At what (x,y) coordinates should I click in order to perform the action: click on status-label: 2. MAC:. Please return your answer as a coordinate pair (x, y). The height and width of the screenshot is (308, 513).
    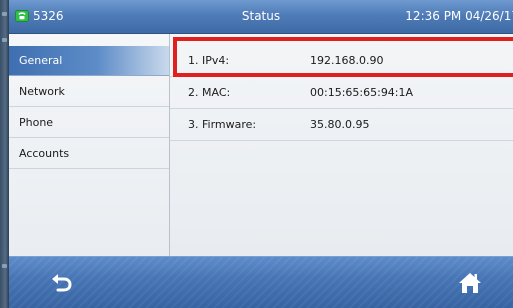
    Looking at the image, I should click on (209, 92).